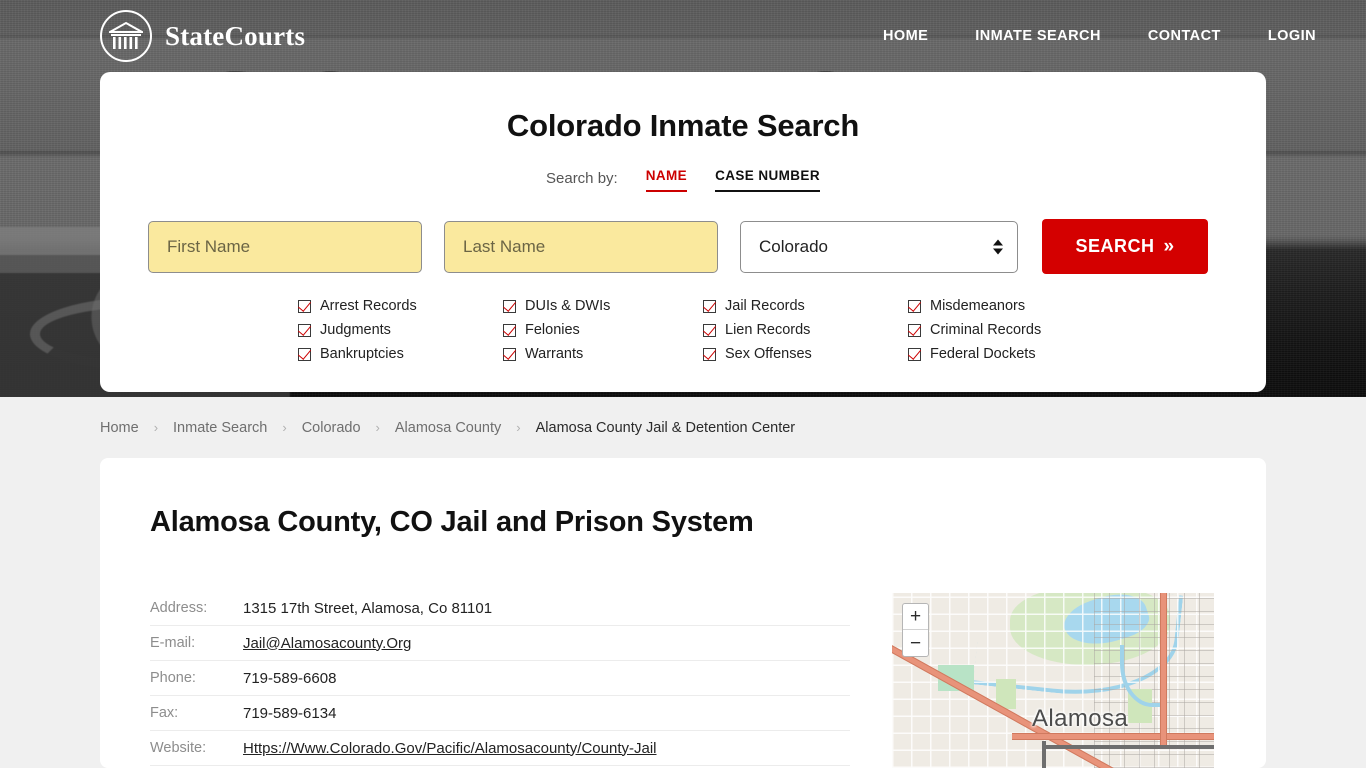 The height and width of the screenshot is (768, 1366). What do you see at coordinates (552, 330) in the screenshot?
I see `record-type-label: Felonies` at bounding box center [552, 330].